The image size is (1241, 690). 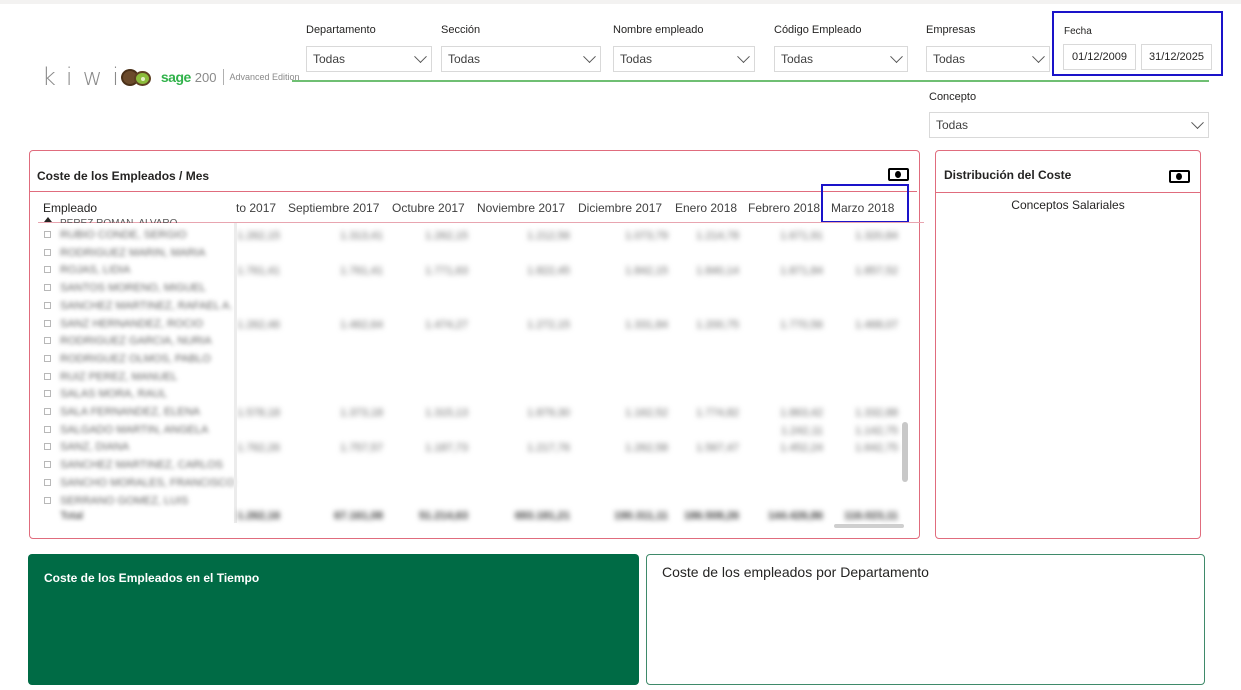 What do you see at coordinates (258, 271) in the screenshot?
I see `table-cell: 1.761,41` at bounding box center [258, 271].